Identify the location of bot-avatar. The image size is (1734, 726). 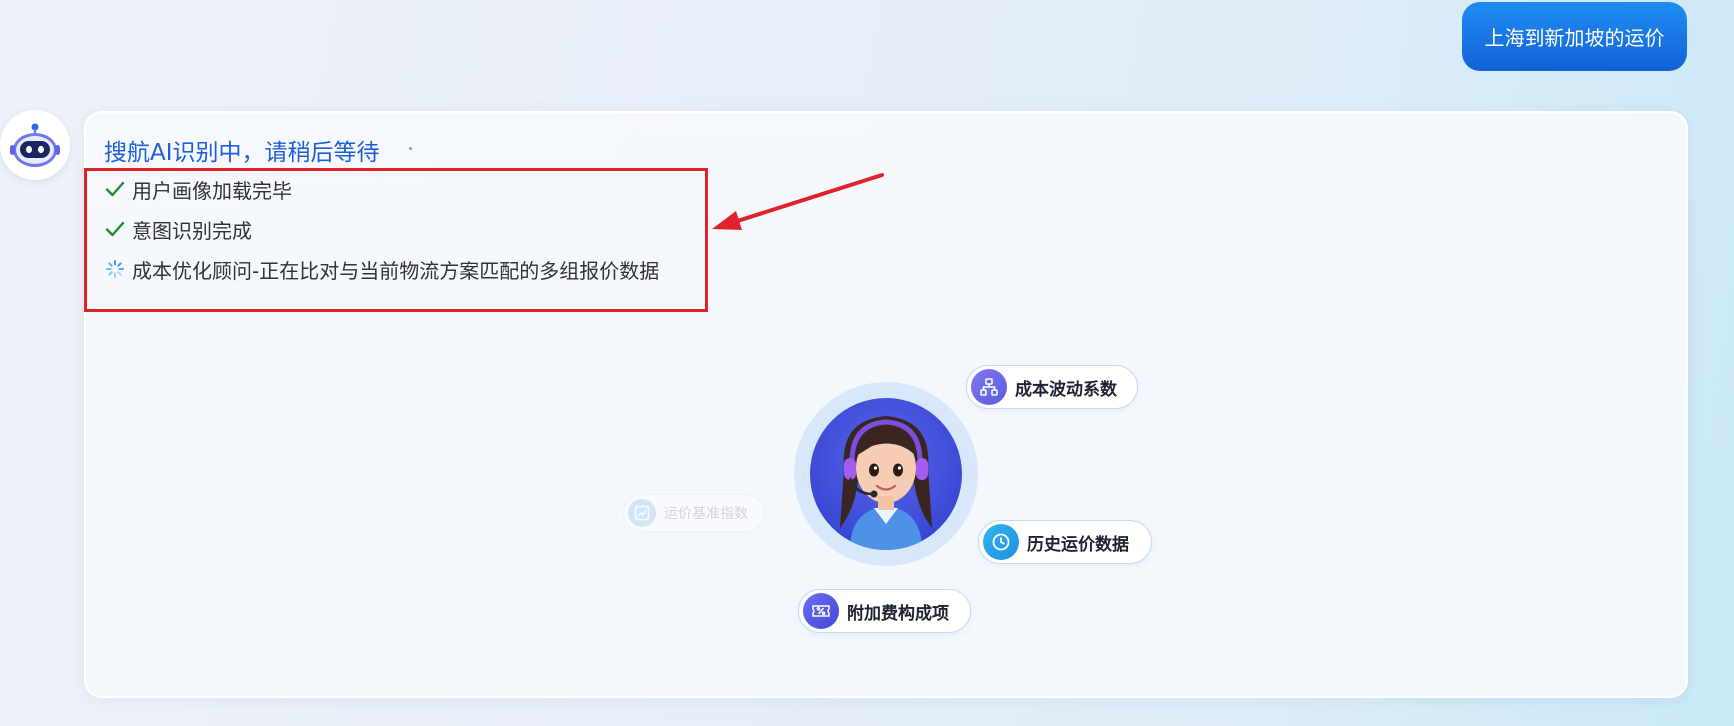
(35, 145).